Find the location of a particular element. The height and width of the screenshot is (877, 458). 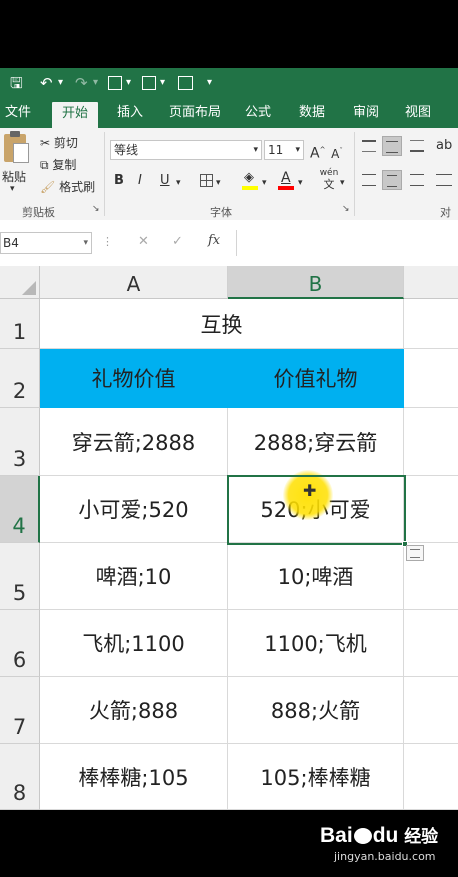

phonetic-dropdown-icon: ▾ is located at coordinates (342, 183).